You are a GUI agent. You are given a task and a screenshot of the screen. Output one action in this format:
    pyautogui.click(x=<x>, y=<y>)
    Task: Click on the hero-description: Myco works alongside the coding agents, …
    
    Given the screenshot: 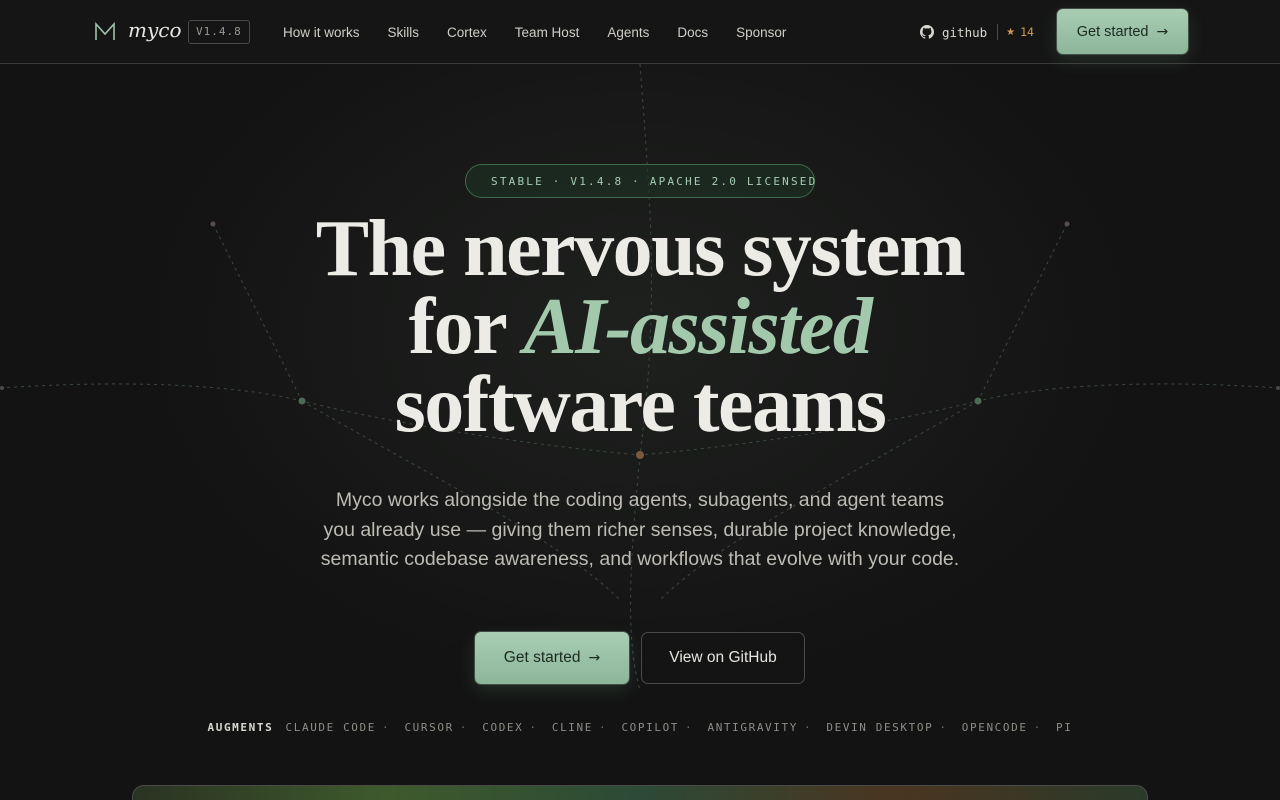 What is the action you would take?
    pyautogui.click(x=640, y=529)
    